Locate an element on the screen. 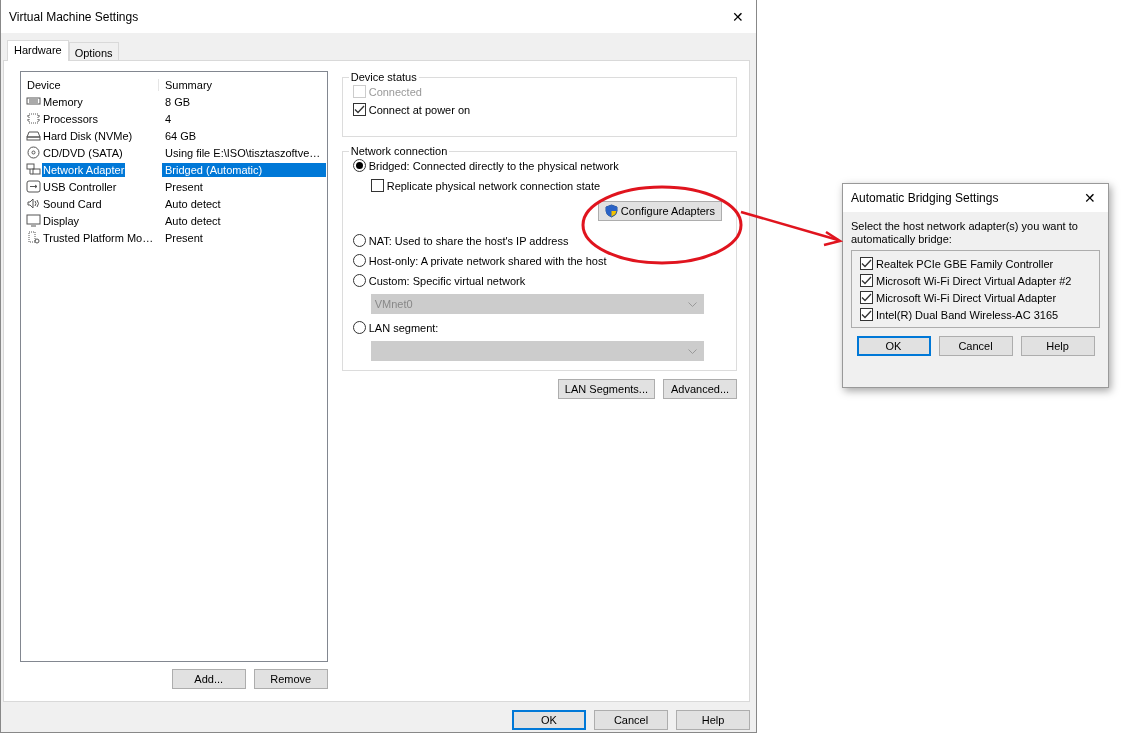 The width and height of the screenshot is (1134, 737). speaker-icon is located at coordinates (33, 203).